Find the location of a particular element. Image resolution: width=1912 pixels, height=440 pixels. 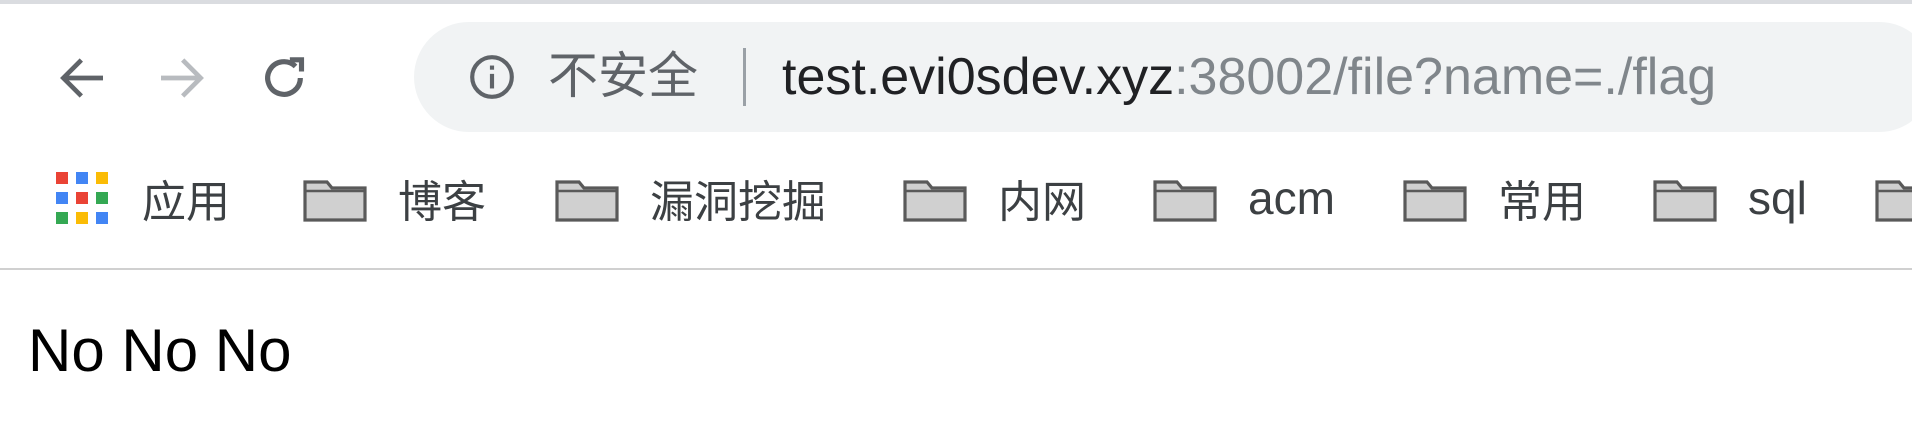

reload-button is located at coordinates (284, 78).